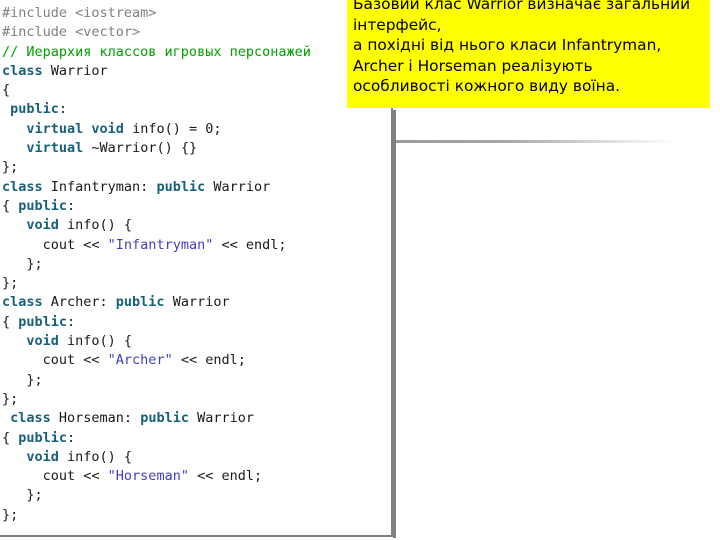 The width and height of the screenshot is (720, 540). What do you see at coordinates (148, 476) in the screenshot?
I see `code-token-str: "Horseman"` at bounding box center [148, 476].